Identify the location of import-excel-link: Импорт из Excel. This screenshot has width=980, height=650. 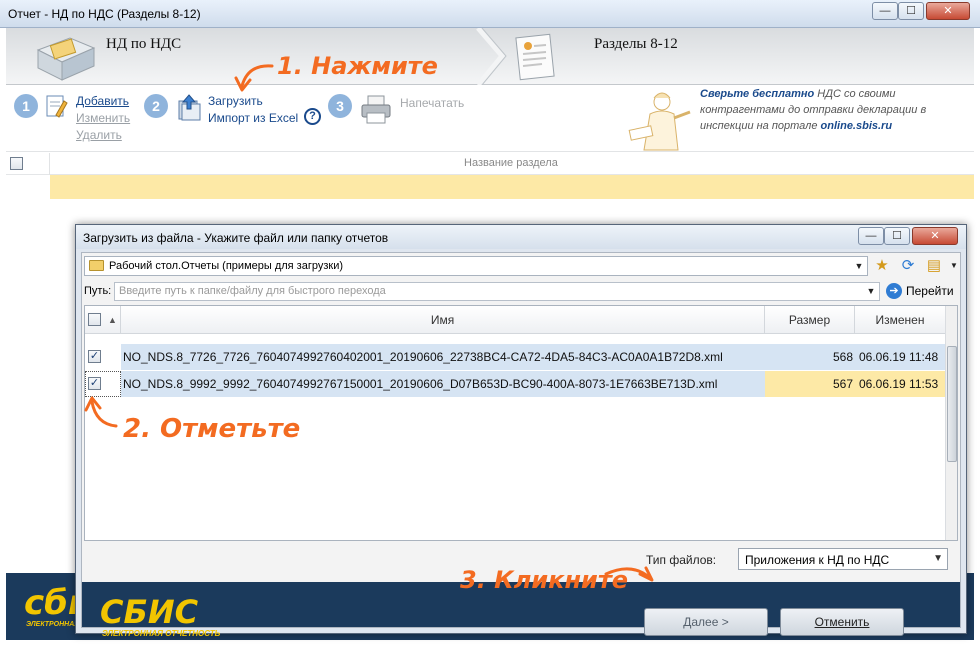
(253, 118).